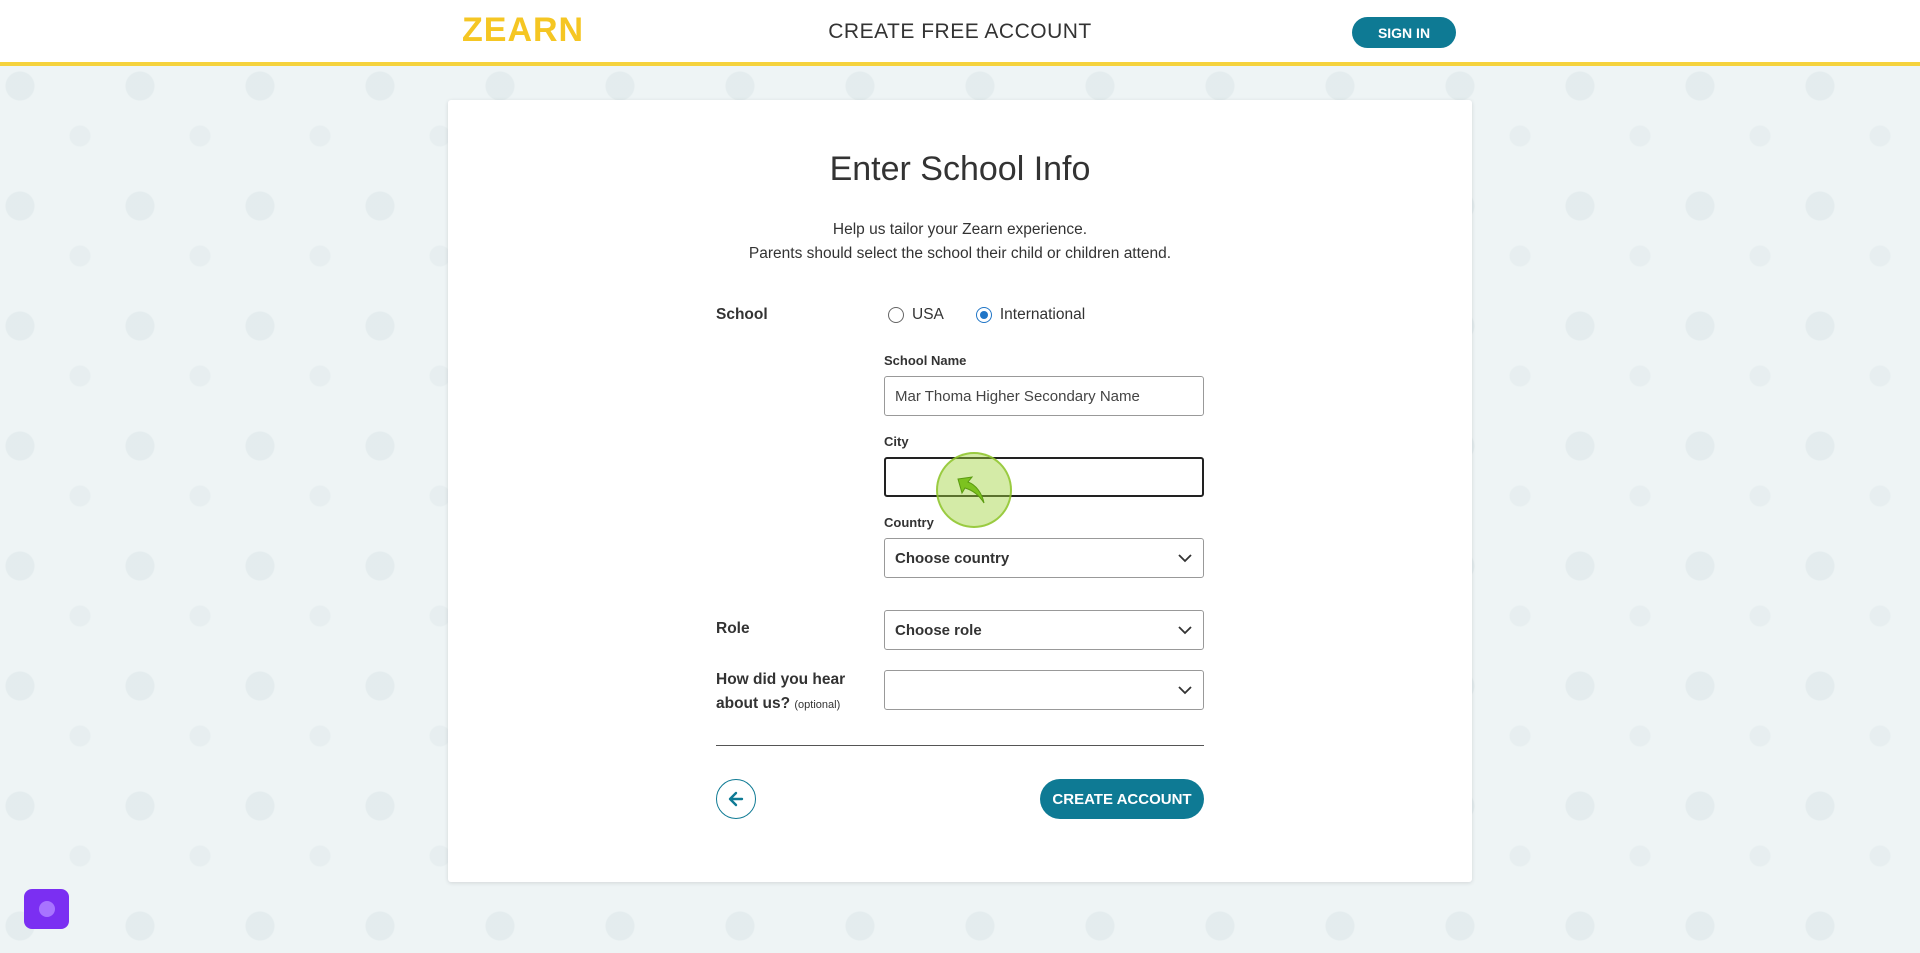 The width and height of the screenshot is (1920, 953). Describe the element at coordinates (1044, 690) in the screenshot. I see `hear-about-select` at that location.